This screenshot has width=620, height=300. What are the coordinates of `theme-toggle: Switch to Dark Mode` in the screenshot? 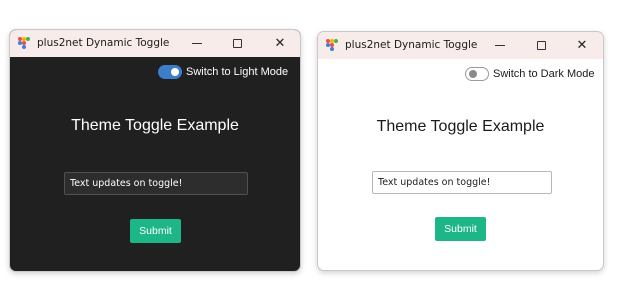 It's located at (529, 74).